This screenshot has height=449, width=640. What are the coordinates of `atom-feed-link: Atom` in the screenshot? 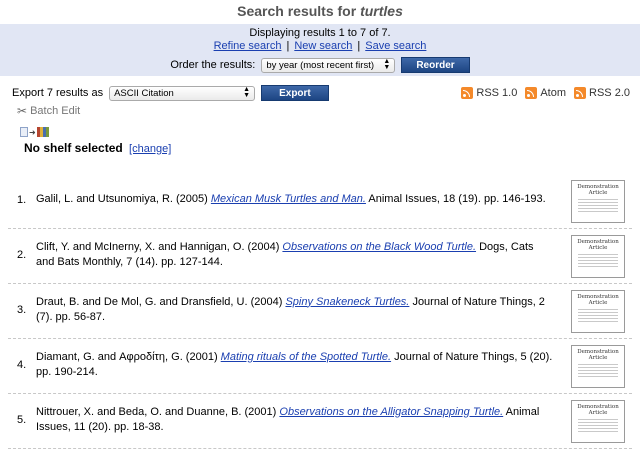 It's located at (545, 93).